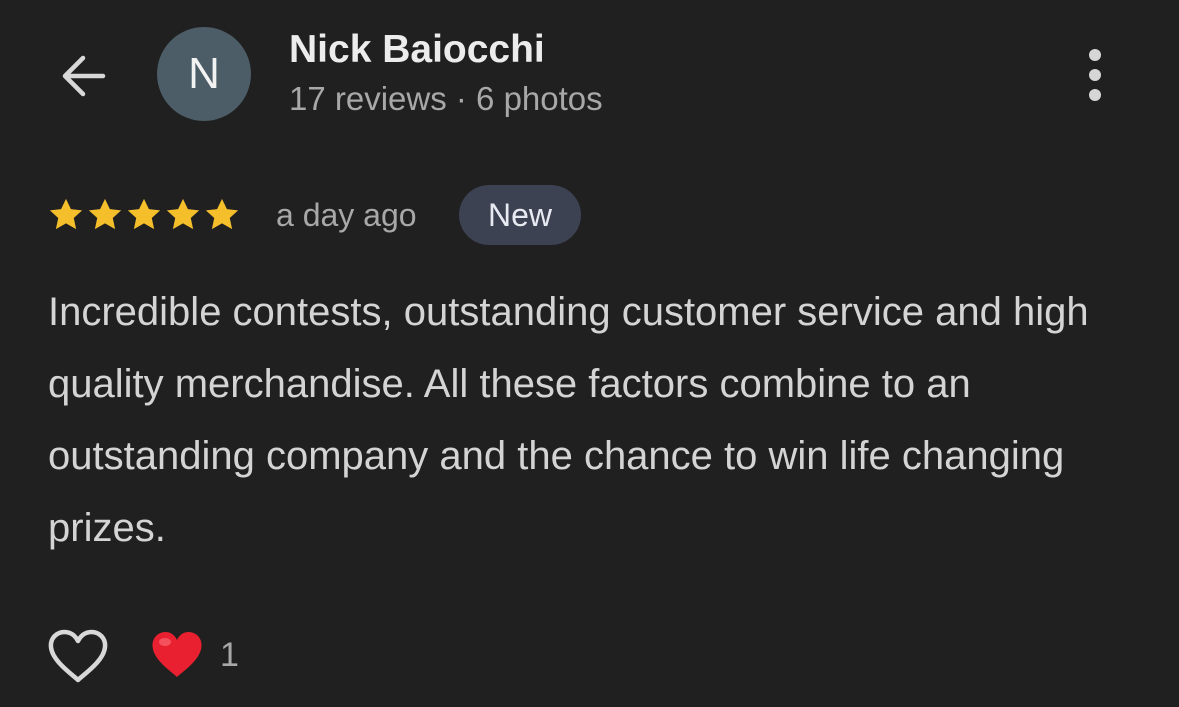 This screenshot has width=1179, height=707. I want to click on like-button, so click(78, 657).